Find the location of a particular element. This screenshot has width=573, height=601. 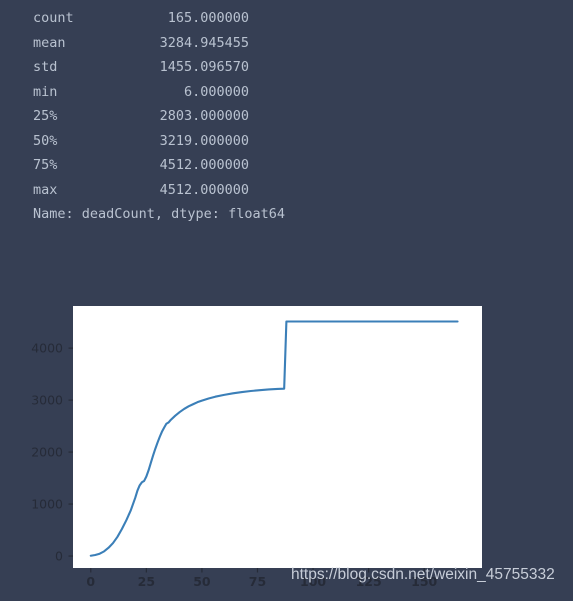

describe-row: 50% 3219.000000 is located at coordinates (243, 141).